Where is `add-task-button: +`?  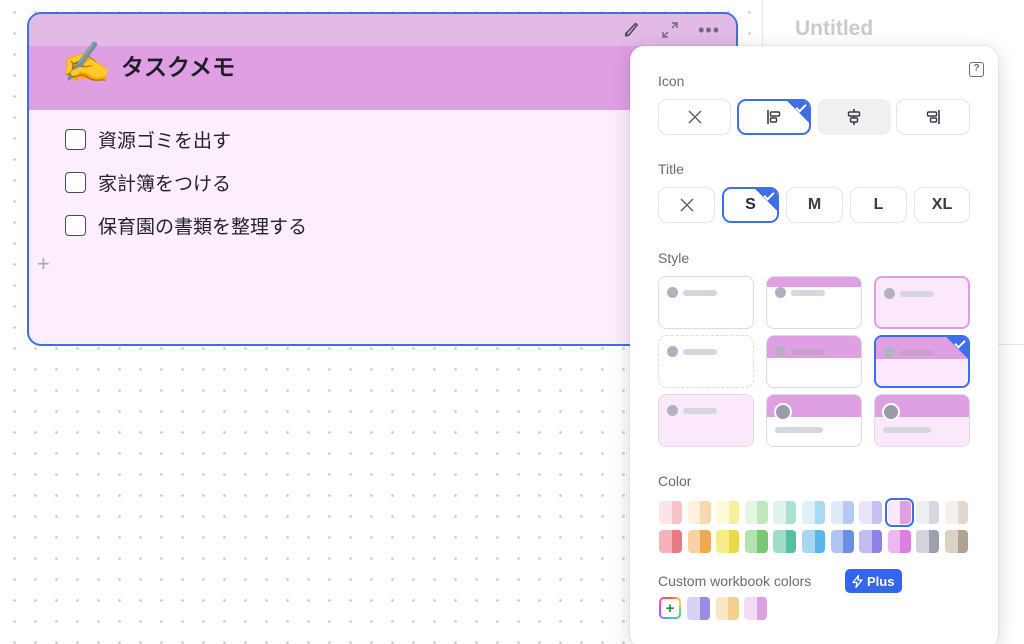
add-task-button: + is located at coordinates (43, 264).